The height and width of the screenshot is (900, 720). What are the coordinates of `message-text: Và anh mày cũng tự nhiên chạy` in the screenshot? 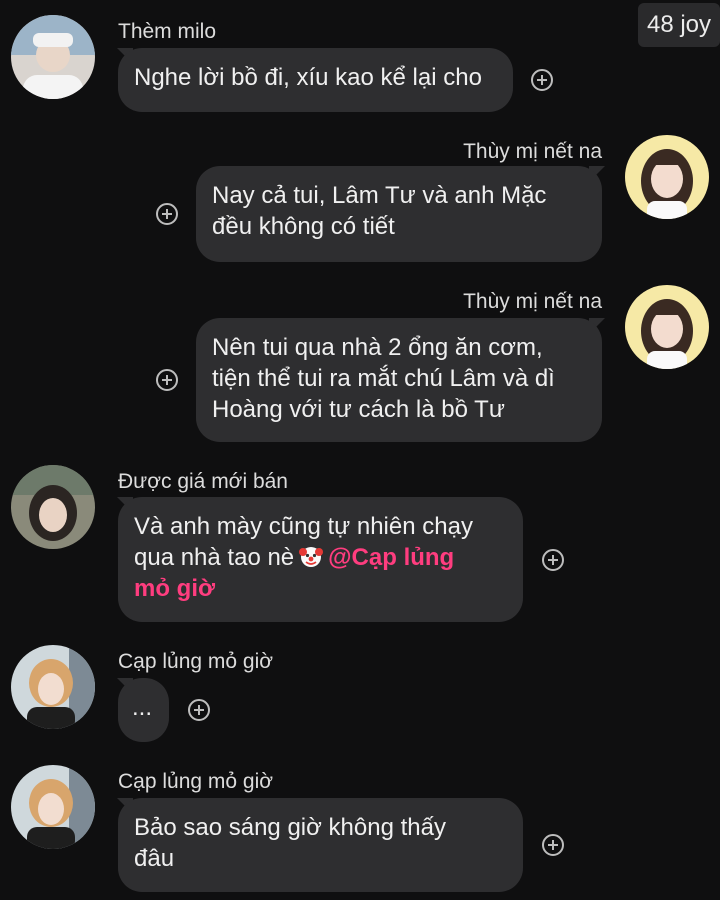 It's located at (303, 526).